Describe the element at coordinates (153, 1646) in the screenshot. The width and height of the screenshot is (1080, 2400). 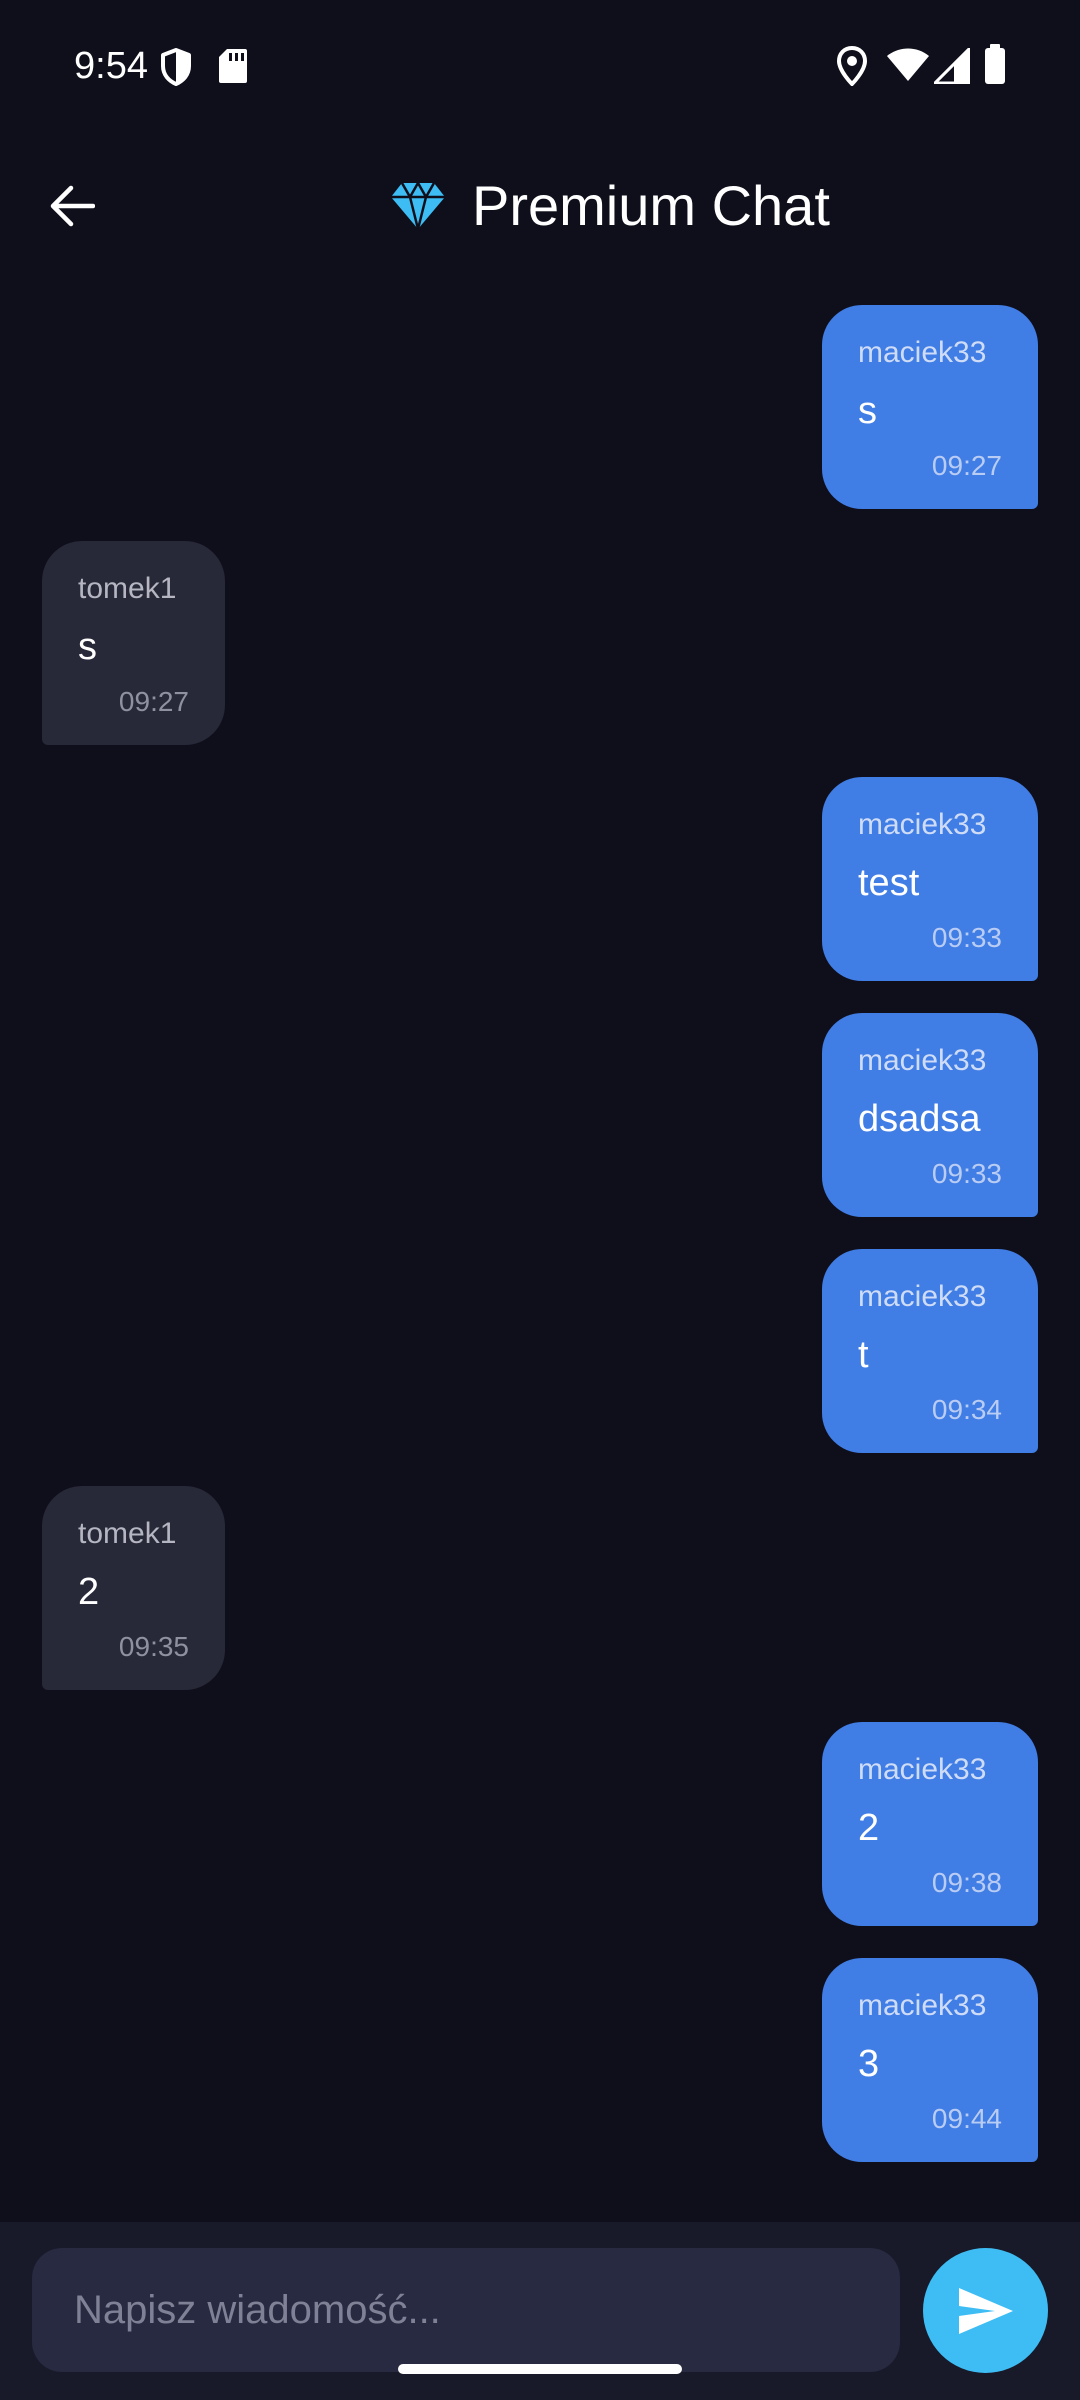
I see `message-time: 09:35` at that location.